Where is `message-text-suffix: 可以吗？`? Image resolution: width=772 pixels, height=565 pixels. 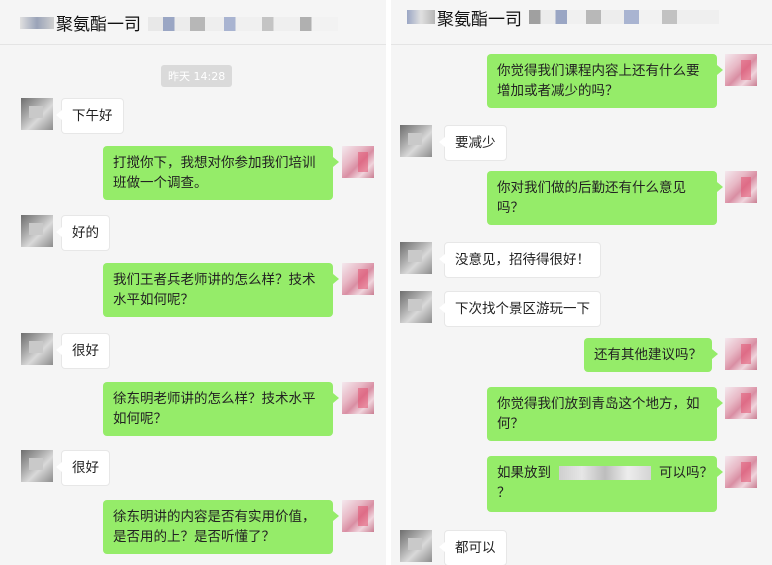 message-text-suffix: 可以吗？ is located at coordinates (686, 473).